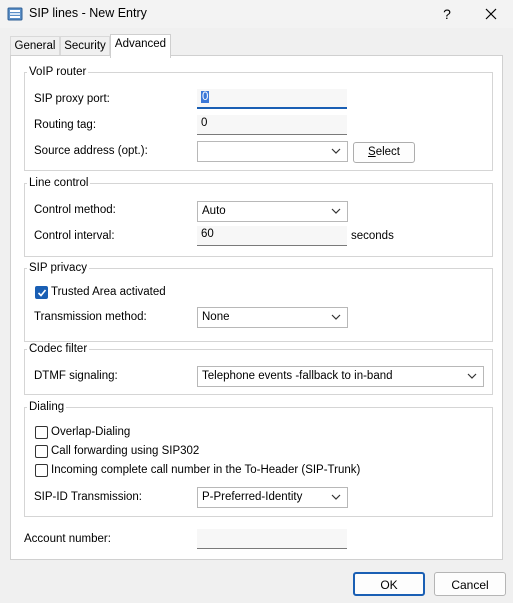  I want to click on sip-id-transmission-combo: P-Preferred-Identity, so click(272, 497).